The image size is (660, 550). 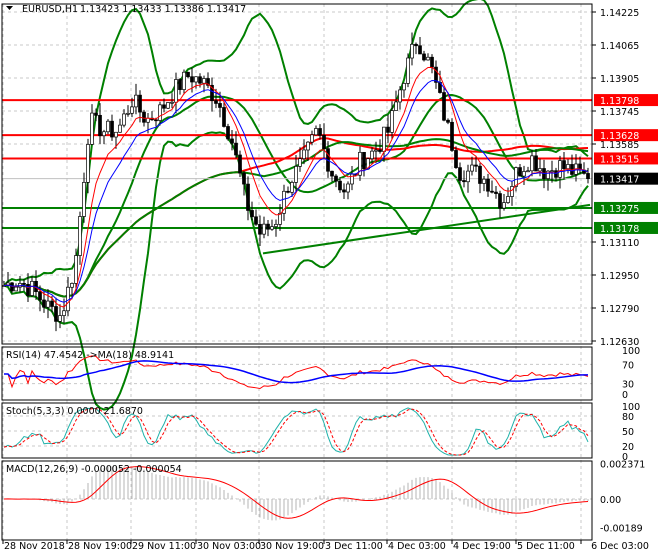 What do you see at coordinates (631, 351) in the screenshot?
I see `rsi-tick-label: 100` at bounding box center [631, 351].